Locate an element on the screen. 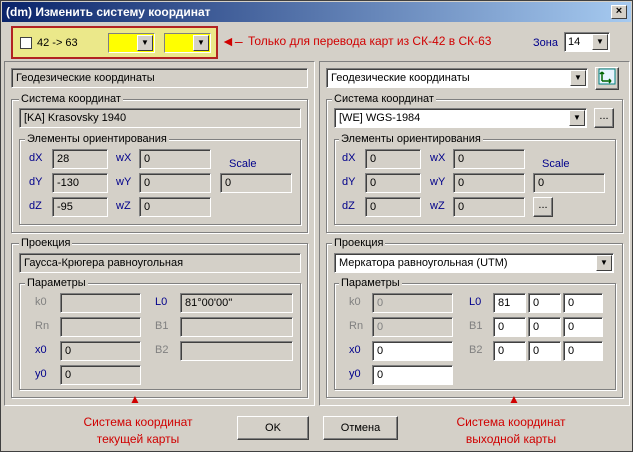 The width and height of the screenshot is (633, 452). source-rn is located at coordinates (100, 327).